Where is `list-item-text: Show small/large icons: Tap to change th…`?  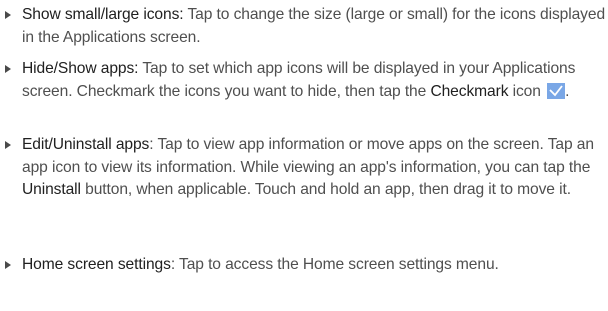 list-item-text: Show small/large icons: Tap to change th… is located at coordinates (313, 26).